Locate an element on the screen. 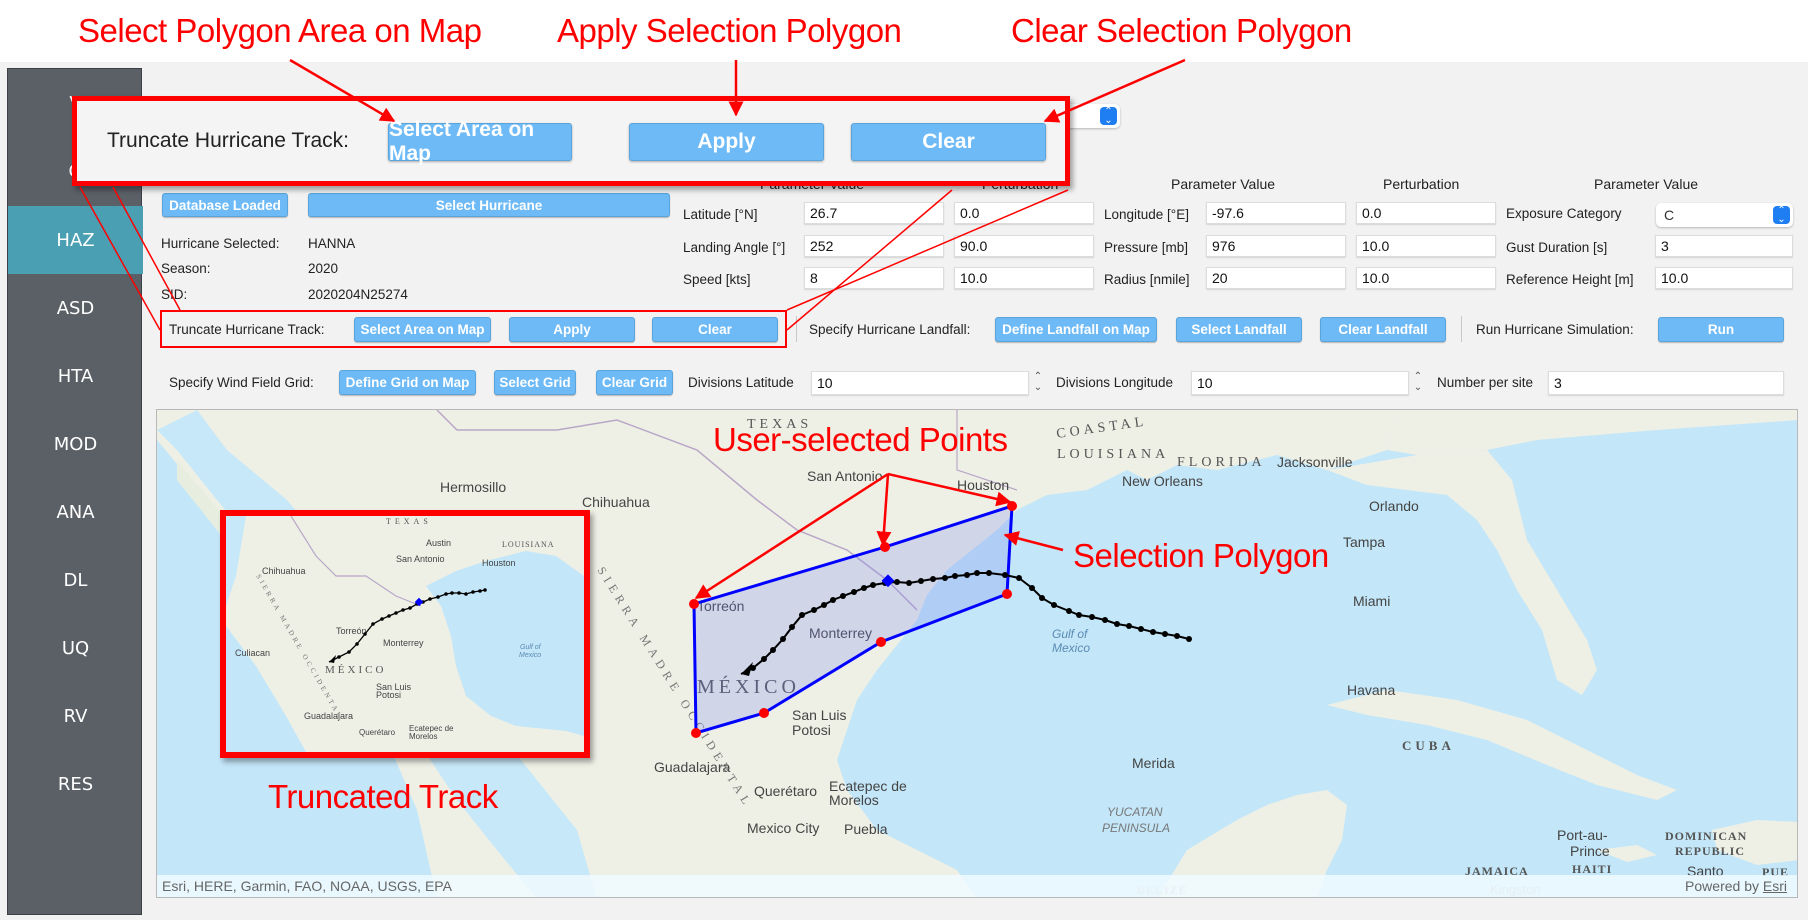 This screenshot has width=1808, height=920. divisions-longitude-input: 10 is located at coordinates (1300, 383).